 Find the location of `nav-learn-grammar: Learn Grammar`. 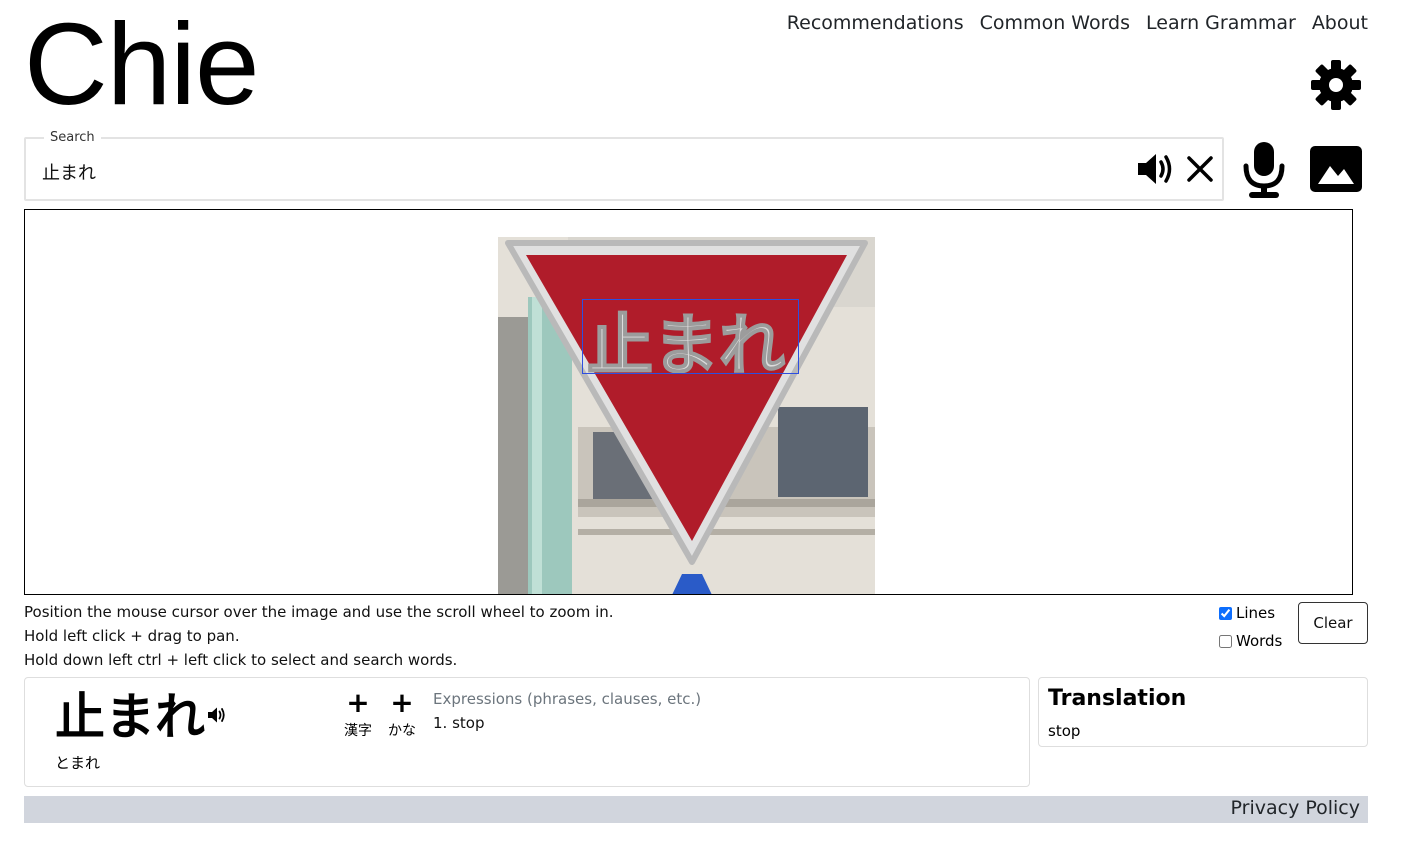

nav-learn-grammar: Learn Grammar is located at coordinates (1221, 23).